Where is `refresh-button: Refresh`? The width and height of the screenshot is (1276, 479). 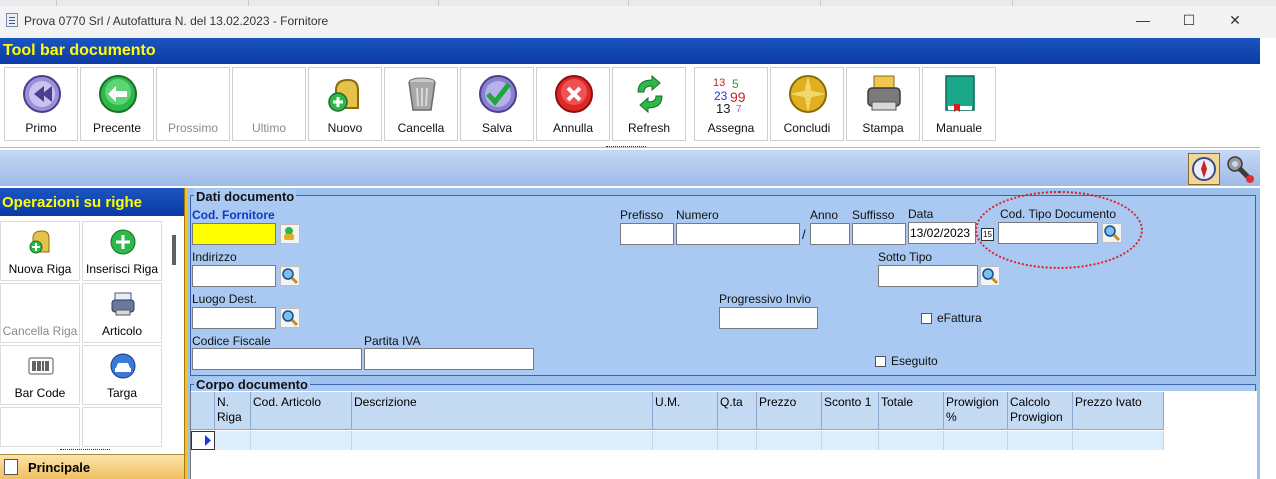 refresh-button: Refresh is located at coordinates (649, 104).